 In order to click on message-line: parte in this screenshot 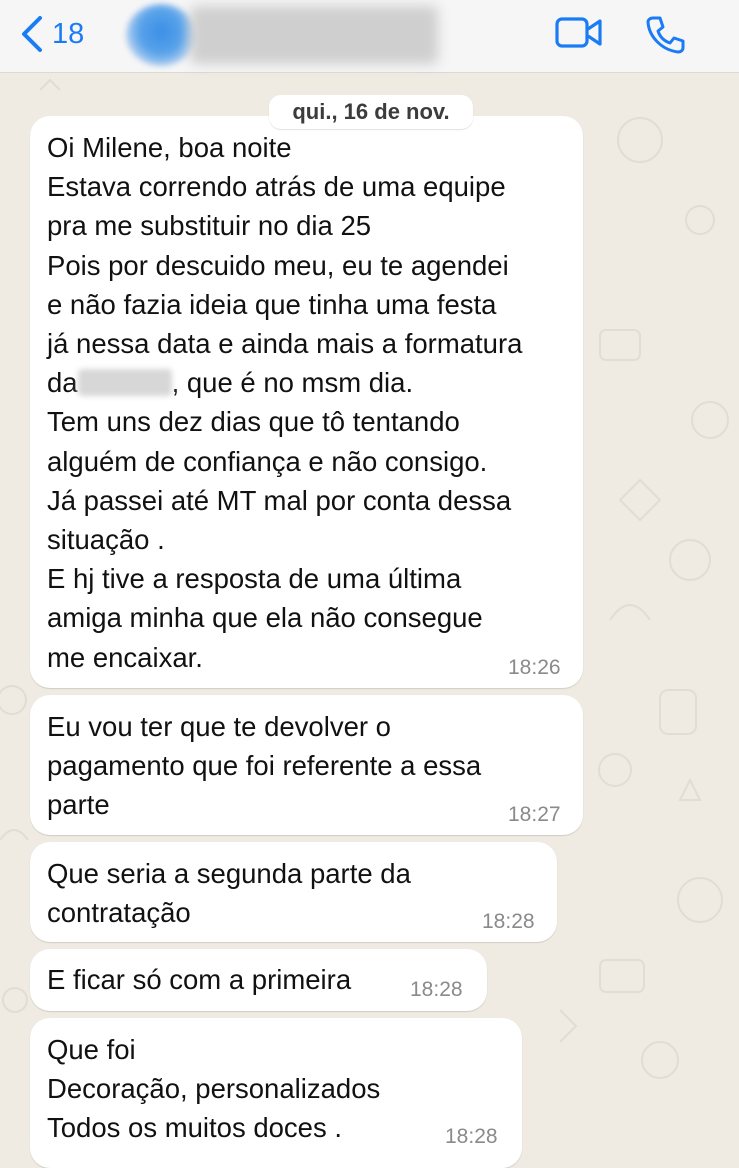, I will do `click(78, 805)`.